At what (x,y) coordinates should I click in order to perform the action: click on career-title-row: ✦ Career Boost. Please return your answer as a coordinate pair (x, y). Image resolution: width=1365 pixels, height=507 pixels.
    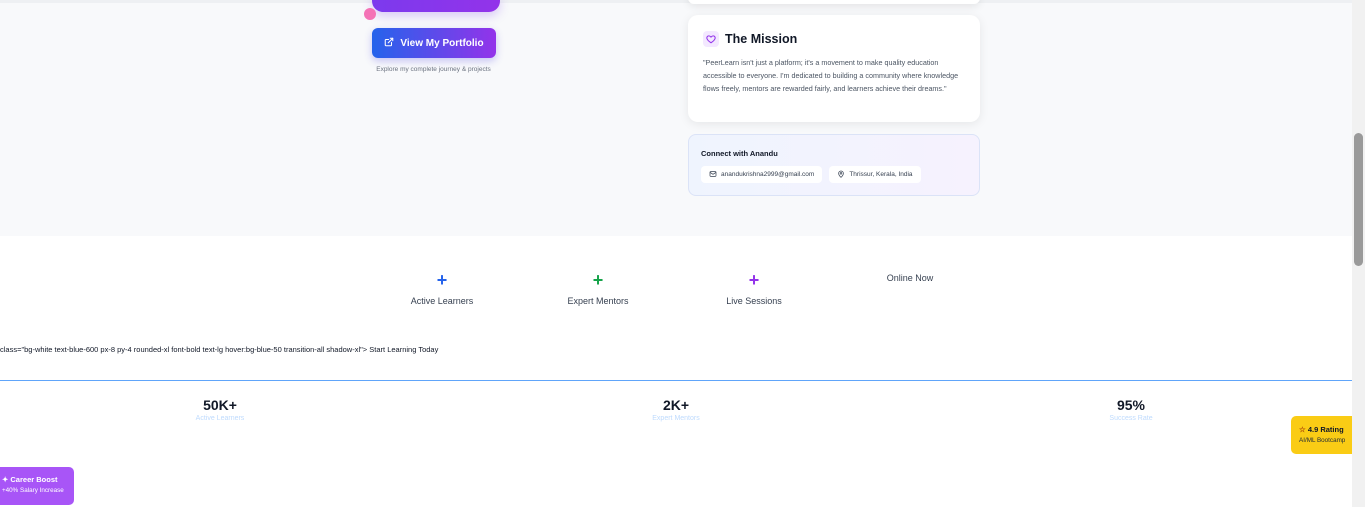
    Looking at the image, I should click on (38, 479).